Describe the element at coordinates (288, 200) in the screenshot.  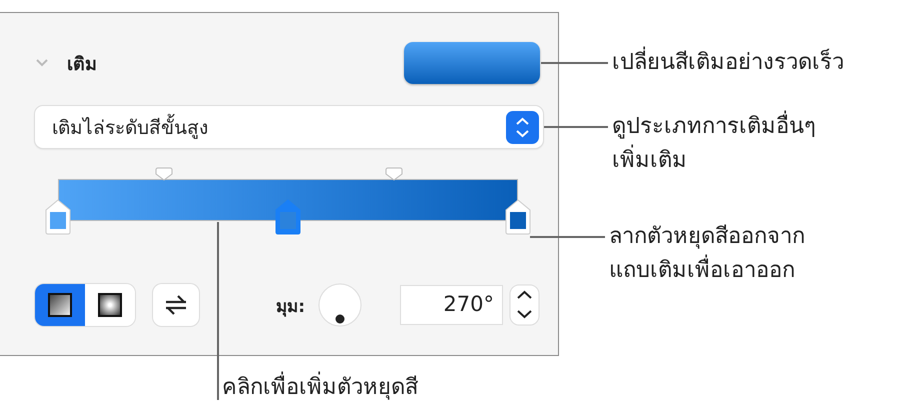
I see `gradient-bar` at that location.